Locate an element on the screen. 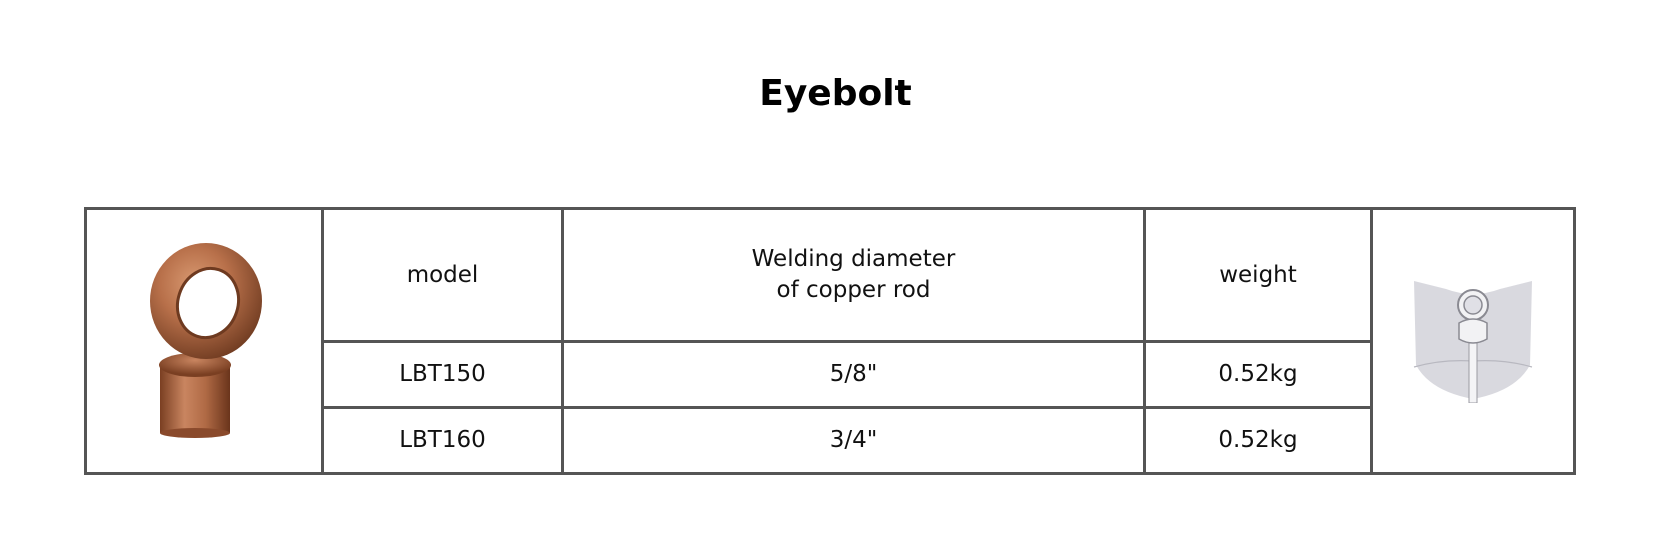 The height and width of the screenshot is (534, 1671). installation-diagram is located at coordinates (1473, 342).